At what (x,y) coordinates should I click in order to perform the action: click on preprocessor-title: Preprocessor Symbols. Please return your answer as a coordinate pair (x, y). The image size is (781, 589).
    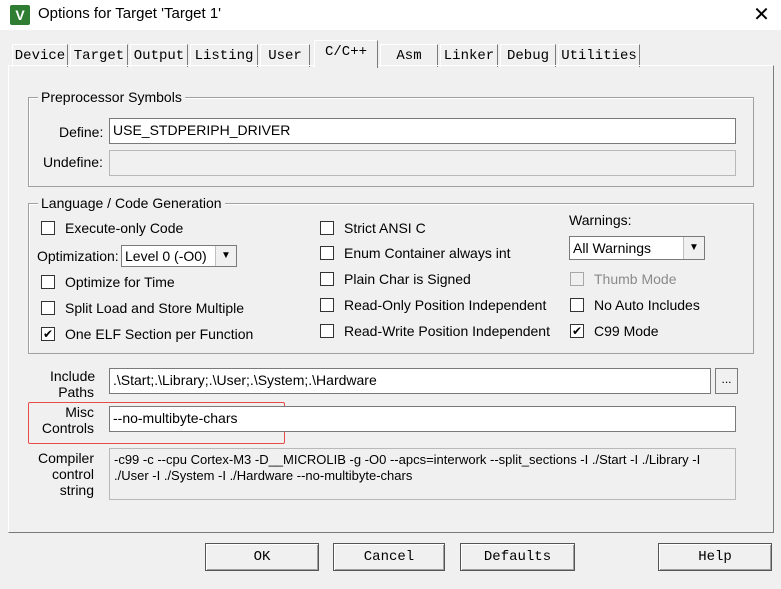
    Looking at the image, I should click on (111, 97).